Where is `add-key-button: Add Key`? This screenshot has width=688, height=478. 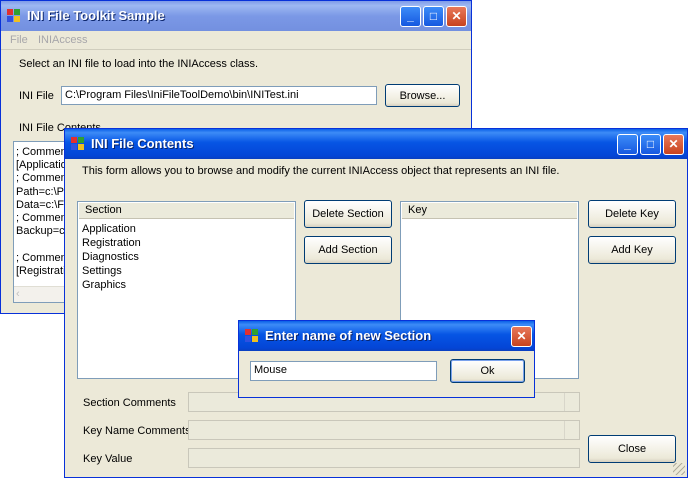
add-key-button: Add Key is located at coordinates (632, 250).